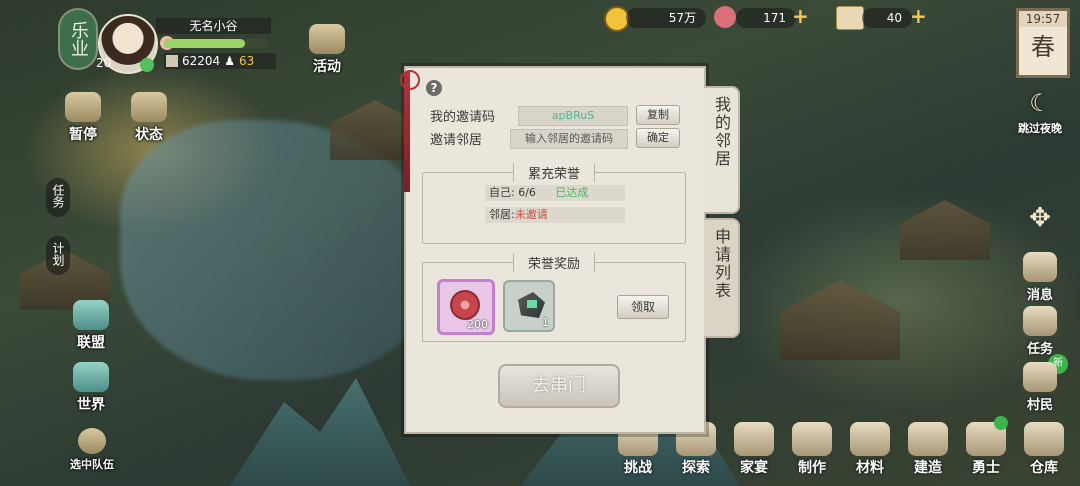  What do you see at coordinates (92, 464) in the screenshot?
I see `select-team-label: 选中队伍` at bounding box center [92, 464].